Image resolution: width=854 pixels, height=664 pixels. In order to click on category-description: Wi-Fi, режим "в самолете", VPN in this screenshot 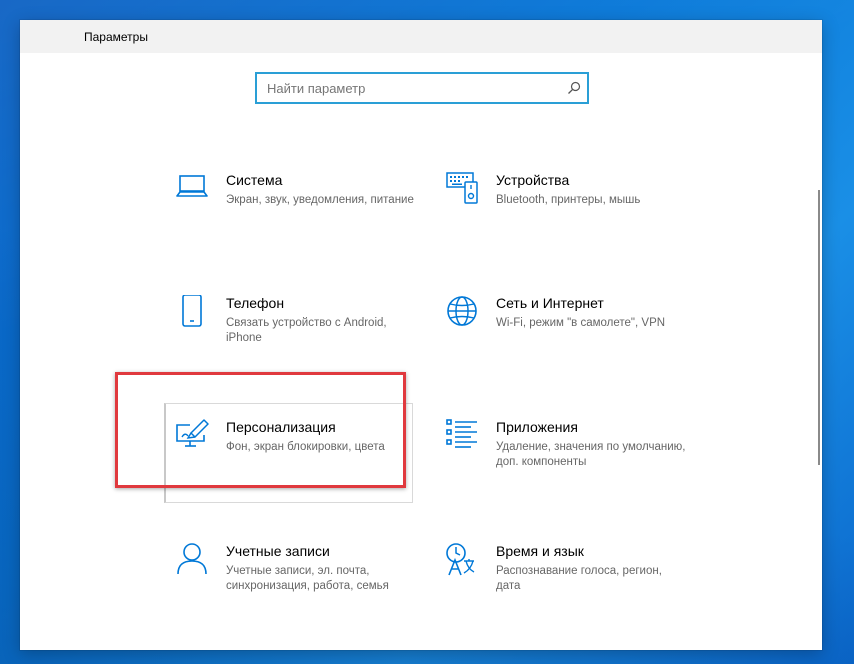, I will do `click(581, 323)`.